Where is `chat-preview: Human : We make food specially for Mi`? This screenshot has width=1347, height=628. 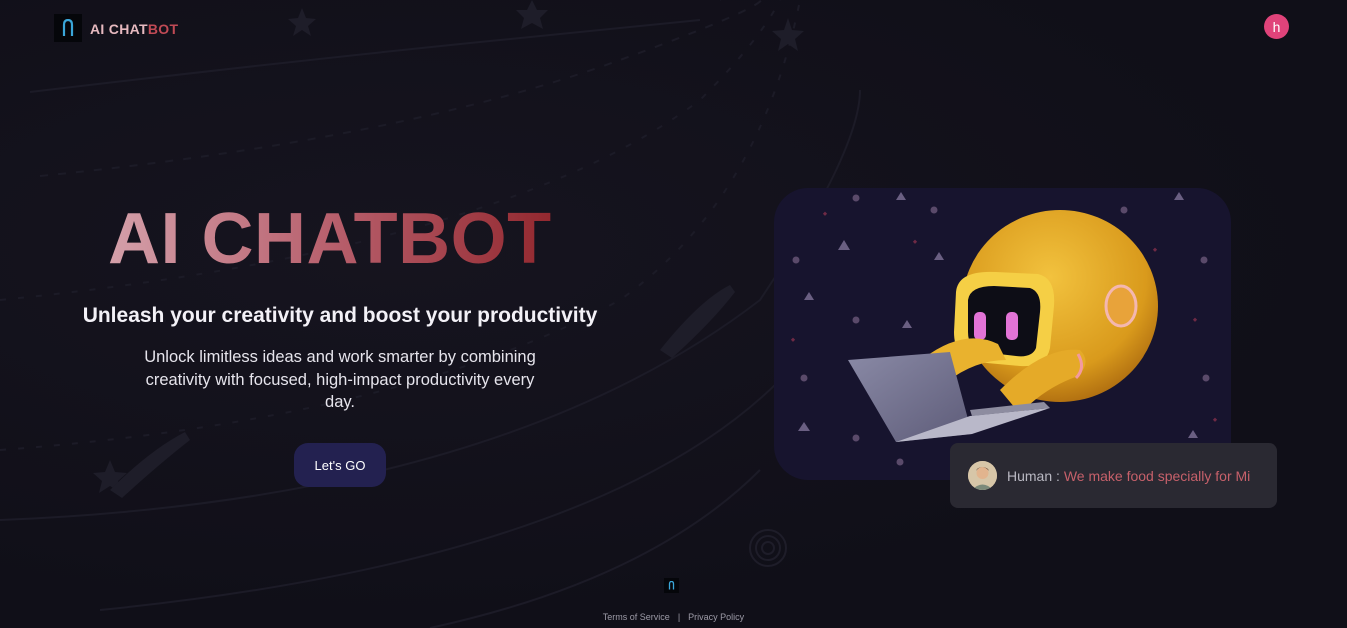
chat-preview: Human : We make food specially for Mi is located at coordinates (1113, 475).